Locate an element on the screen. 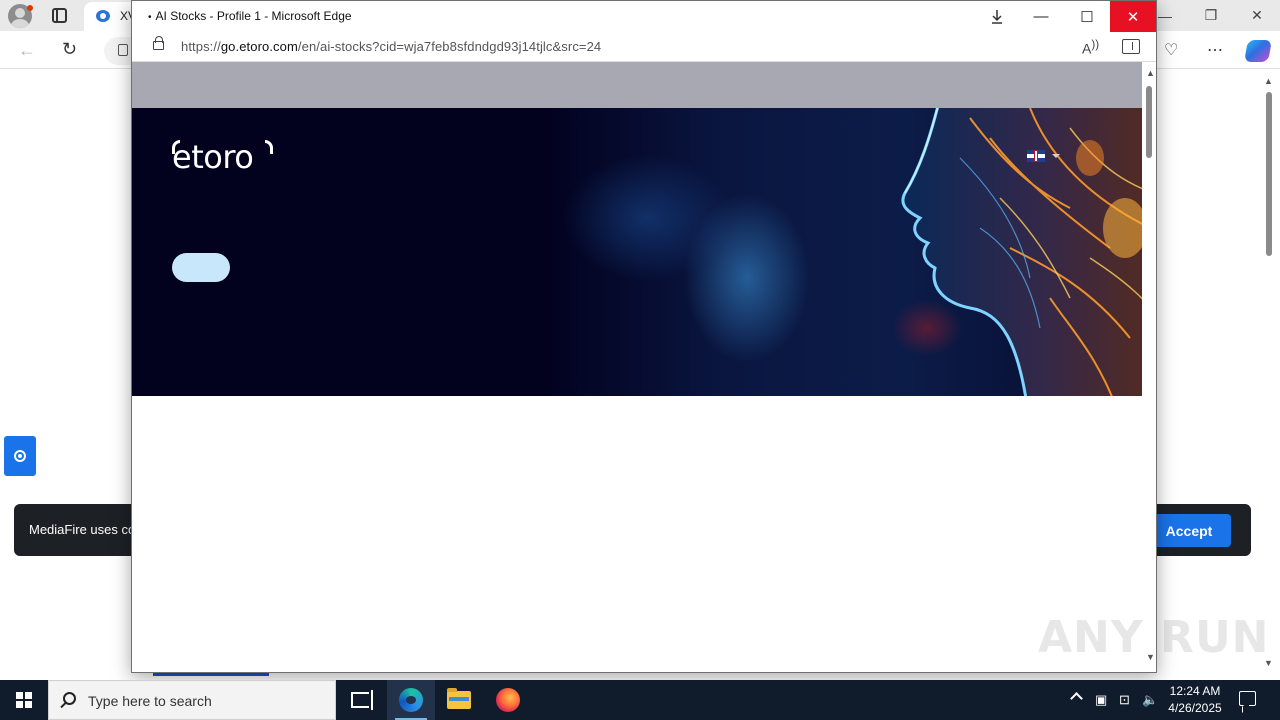 Image resolution: width=1280 pixels, height=720 pixels. etoro-logo-horn-right is located at coordinates (269, 147).